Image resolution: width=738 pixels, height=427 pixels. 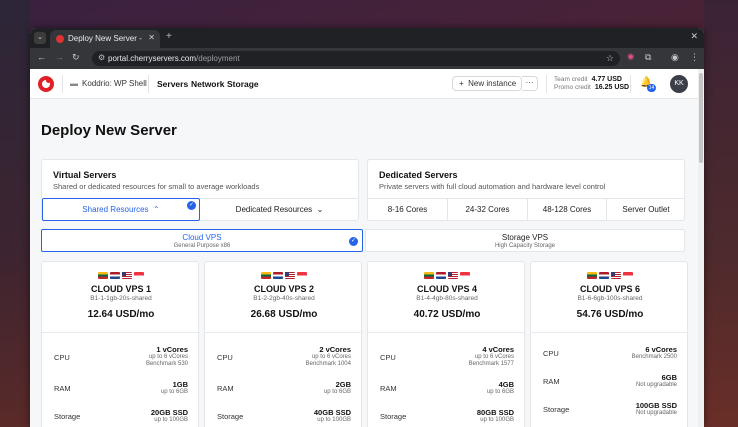 What do you see at coordinates (656, 413) in the screenshot?
I see `storage-note: Not upgradable` at bounding box center [656, 413].